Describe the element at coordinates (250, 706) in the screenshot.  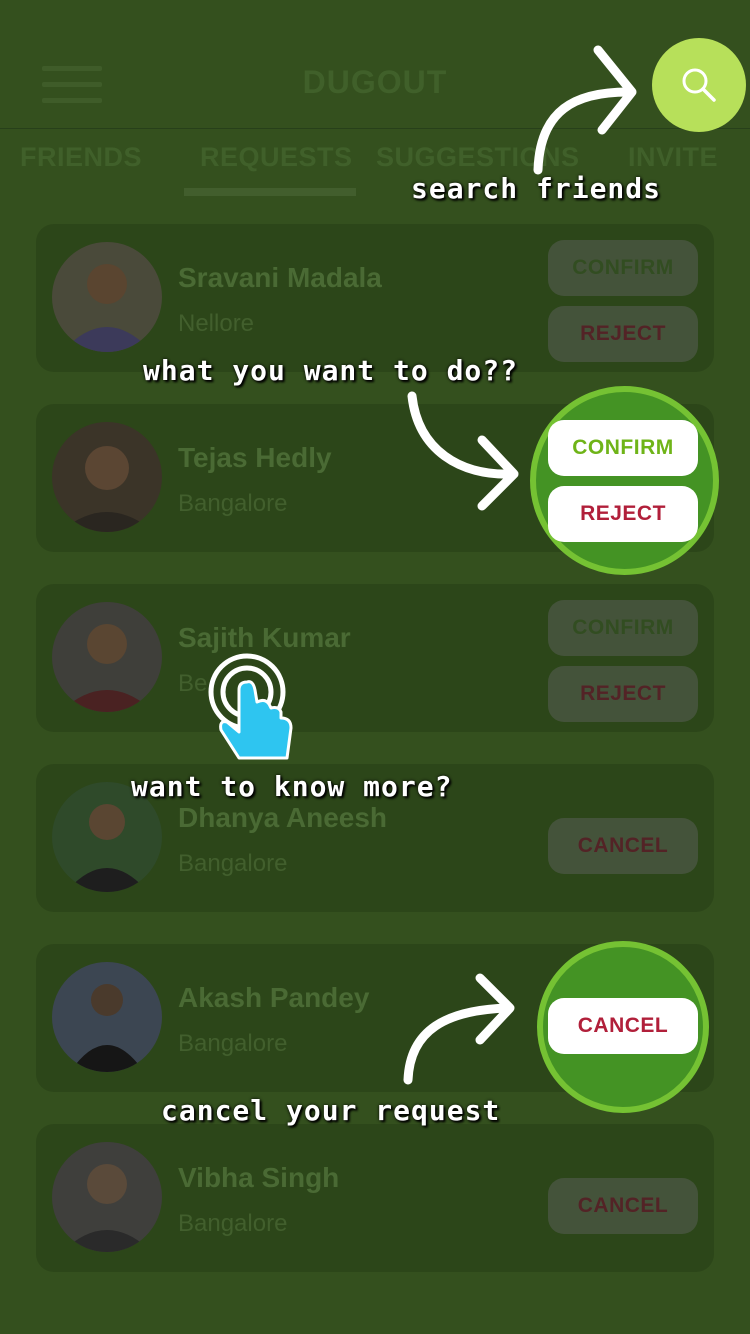
I see `tap-gesture-icon` at that location.